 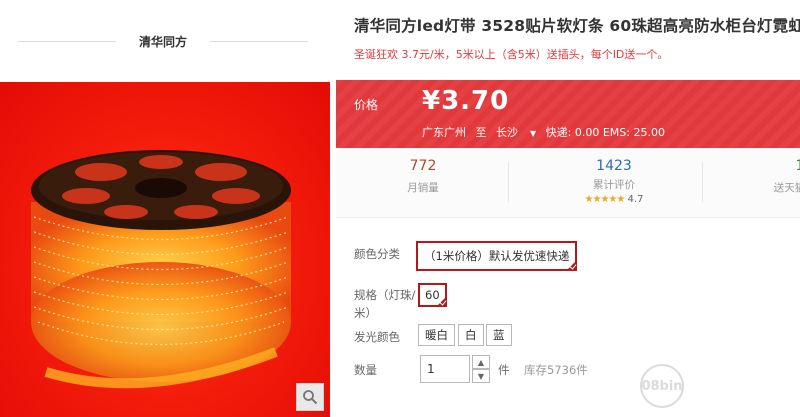 What do you see at coordinates (377, 254) in the screenshot?
I see `color-label: 颜色分类` at bounding box center [377, 254].